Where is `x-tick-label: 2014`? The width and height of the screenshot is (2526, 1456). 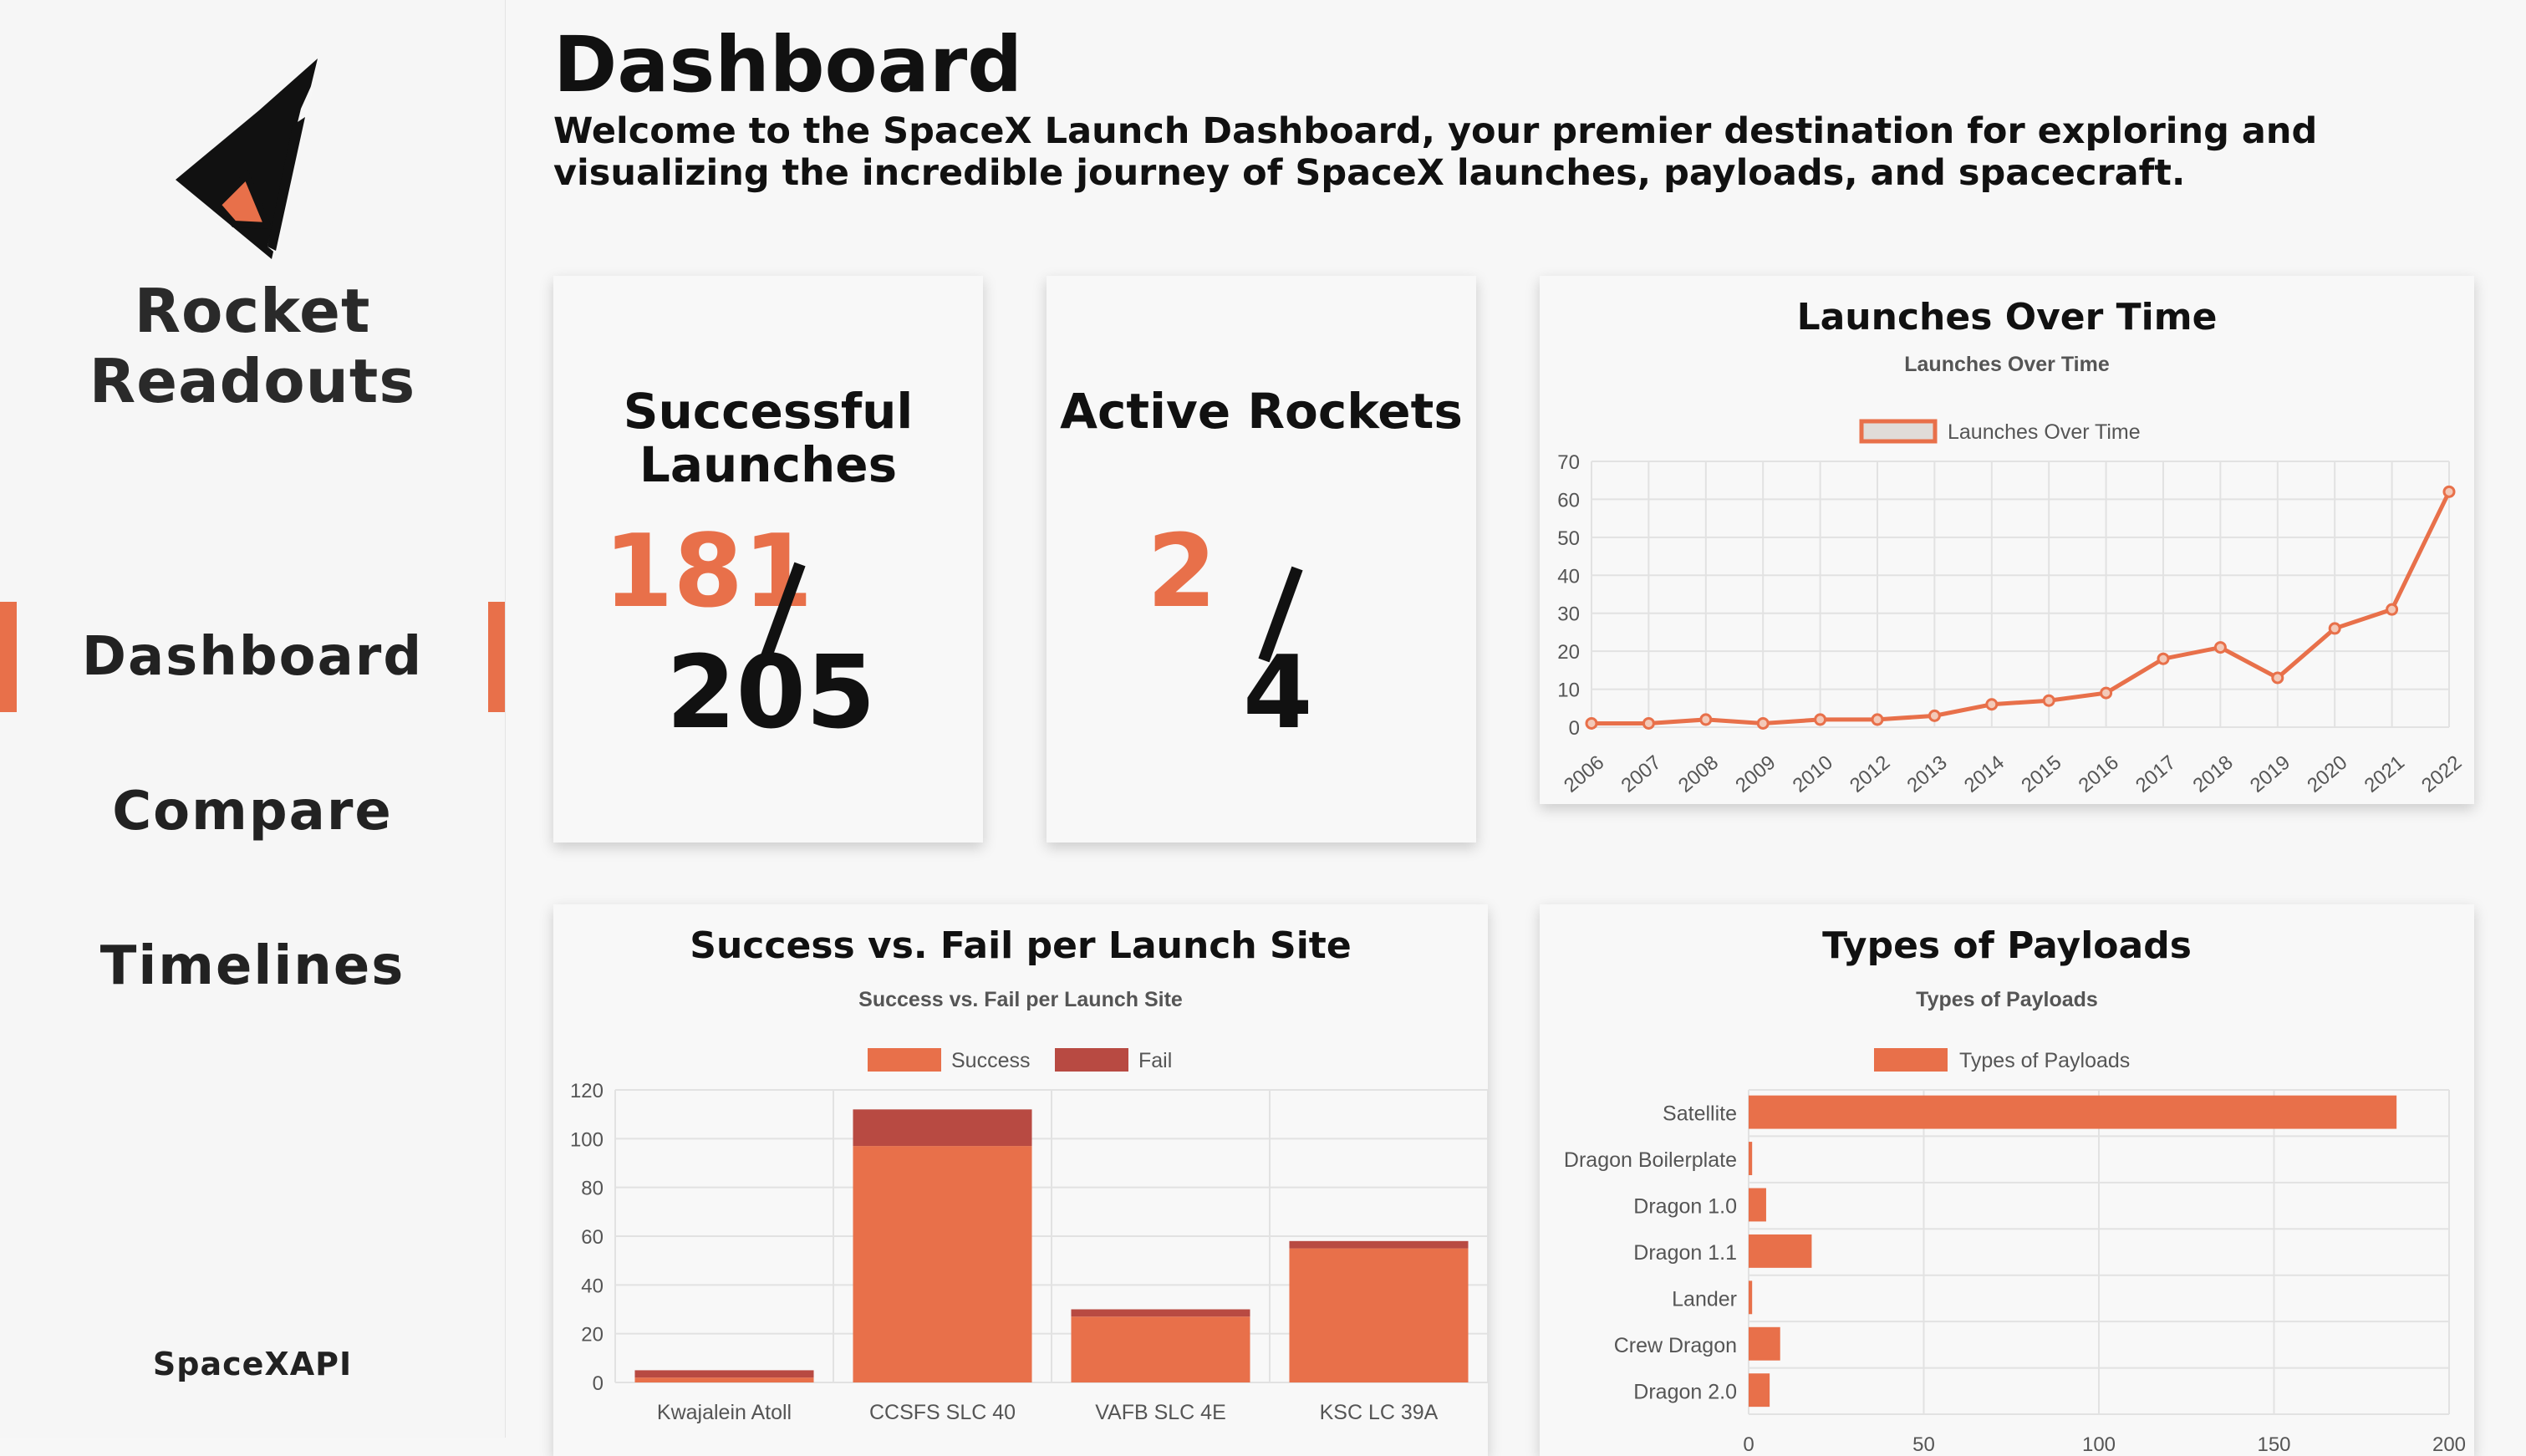 x-tick-label: 2014 is located at coordinates (1984, 774).